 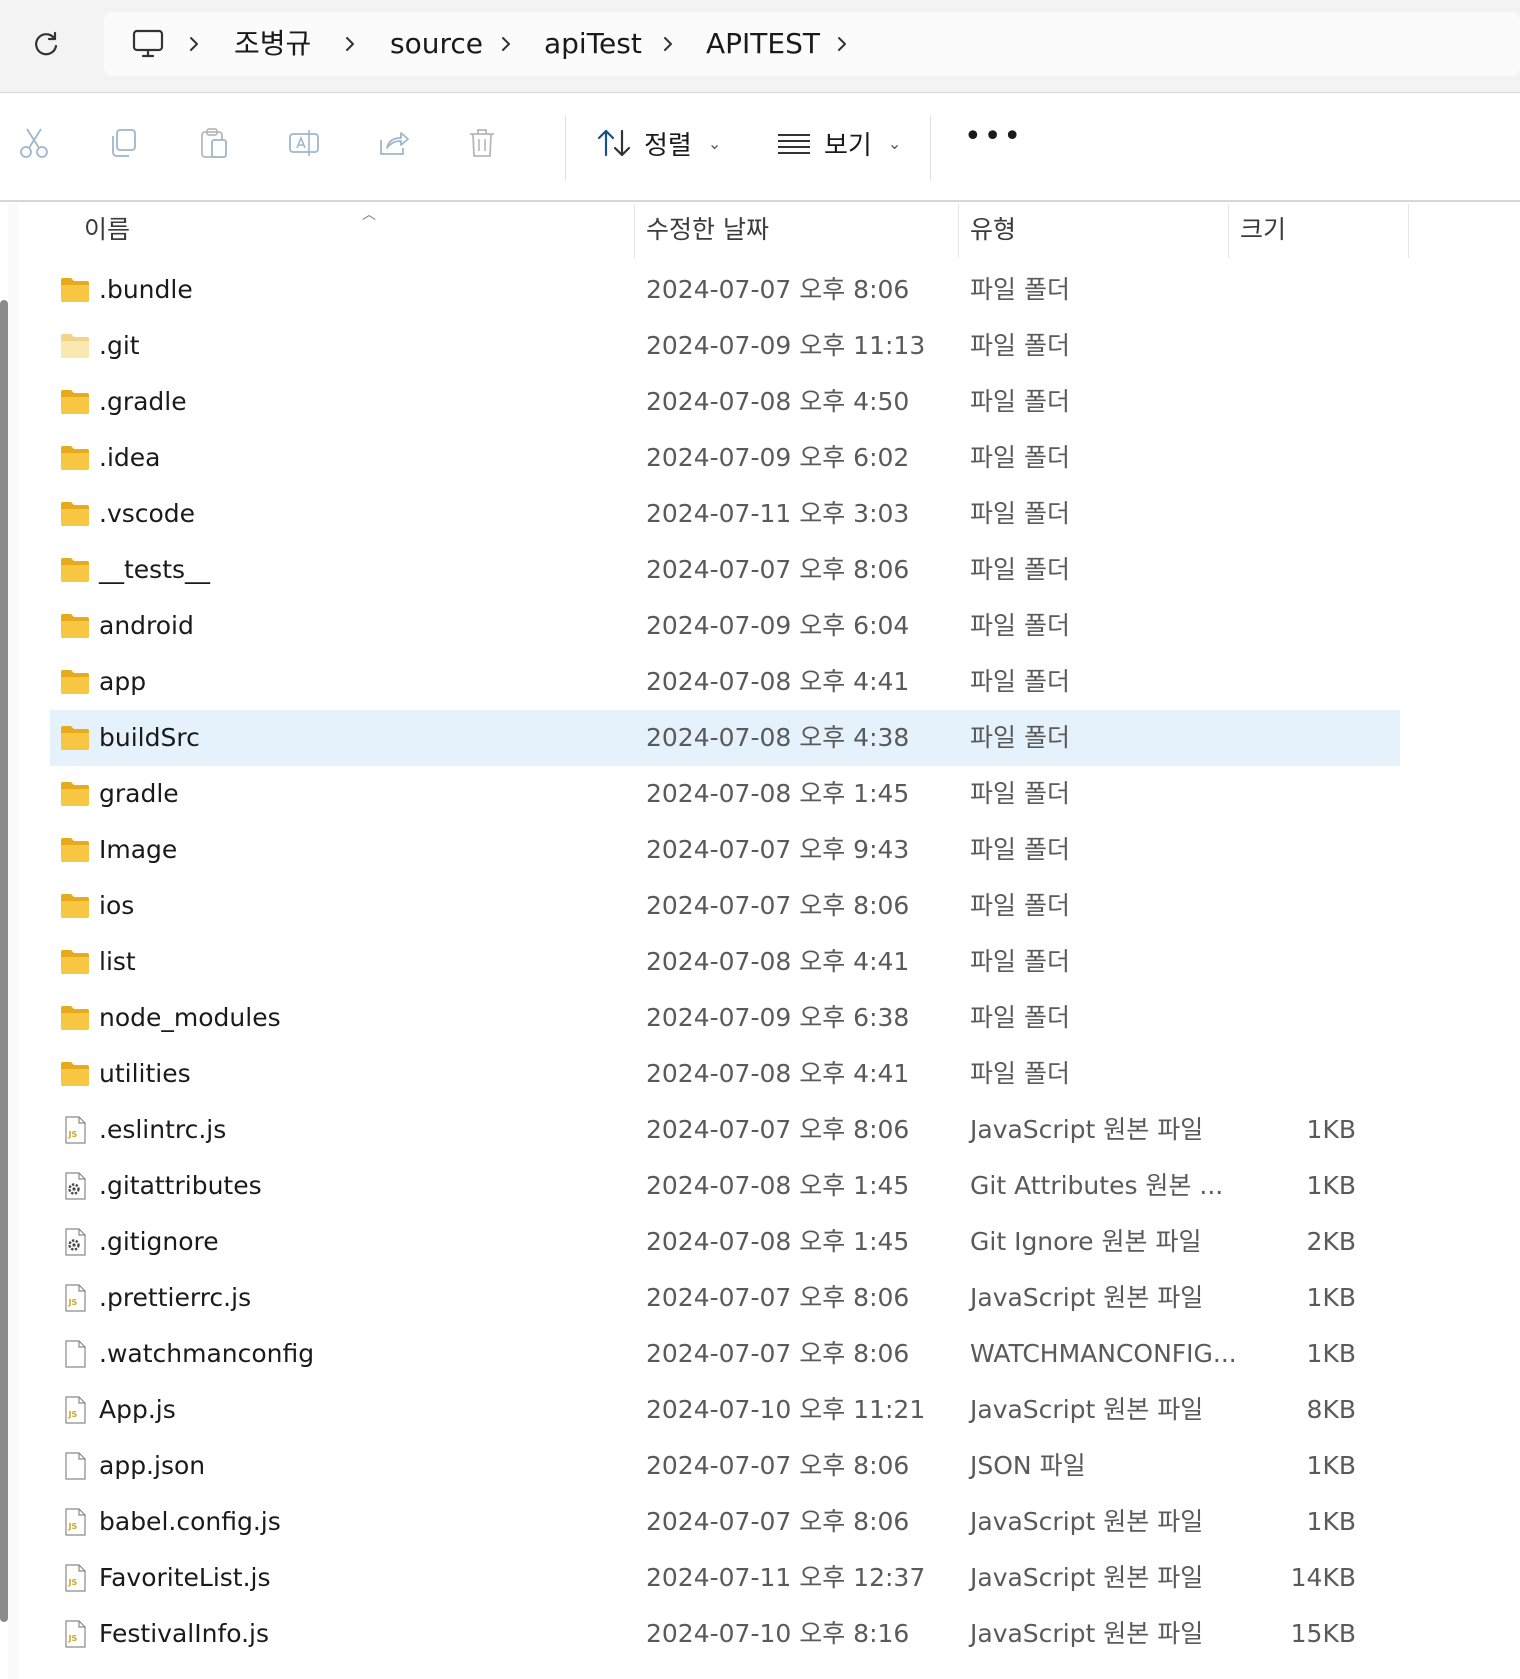 I want to click on file-row: buildSrc 2024-07-08 오후 4:38 파일 폴더, so click(x=725, y=738).